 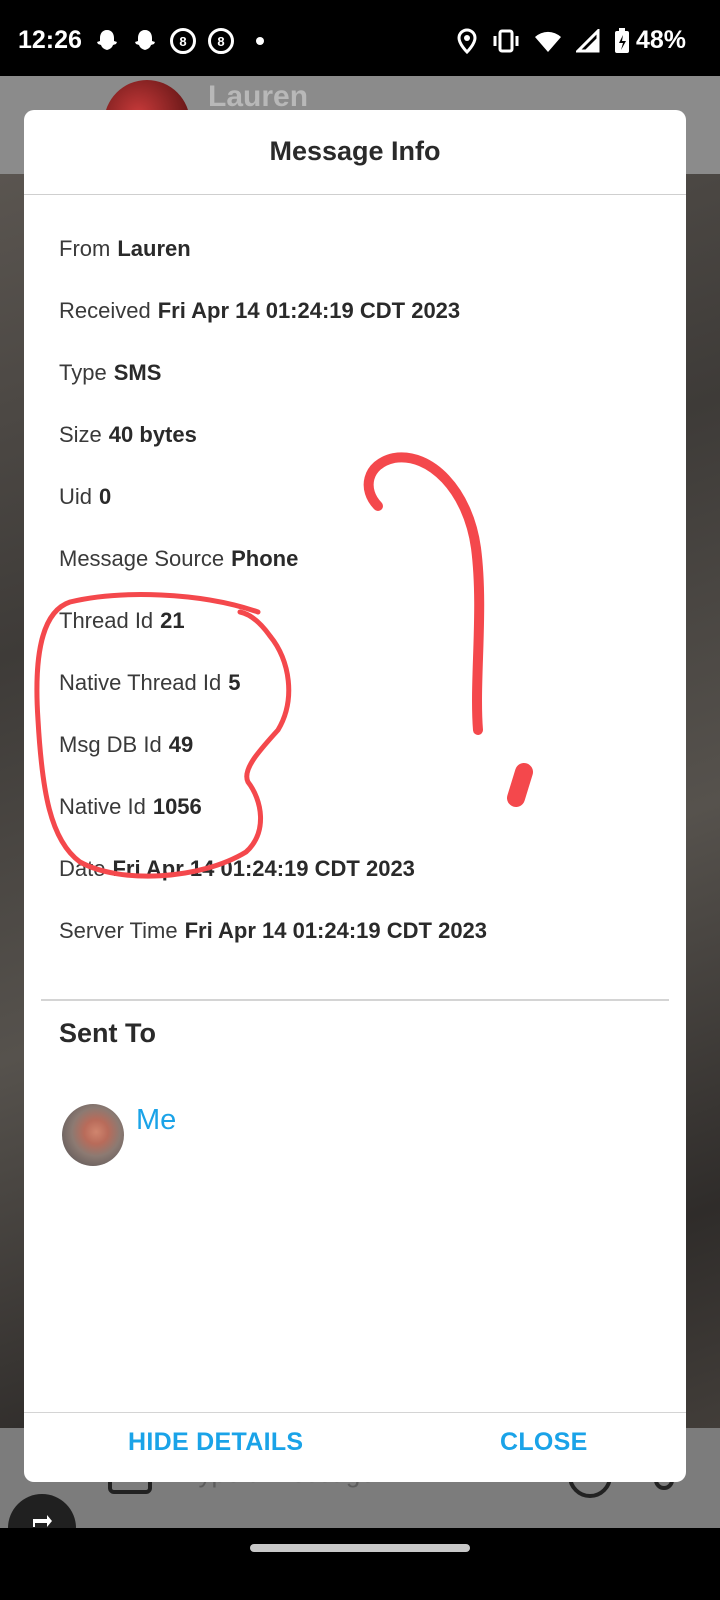 I want to click on info-row-thread-id: Thread Id 21, so click(x=122, y=621).